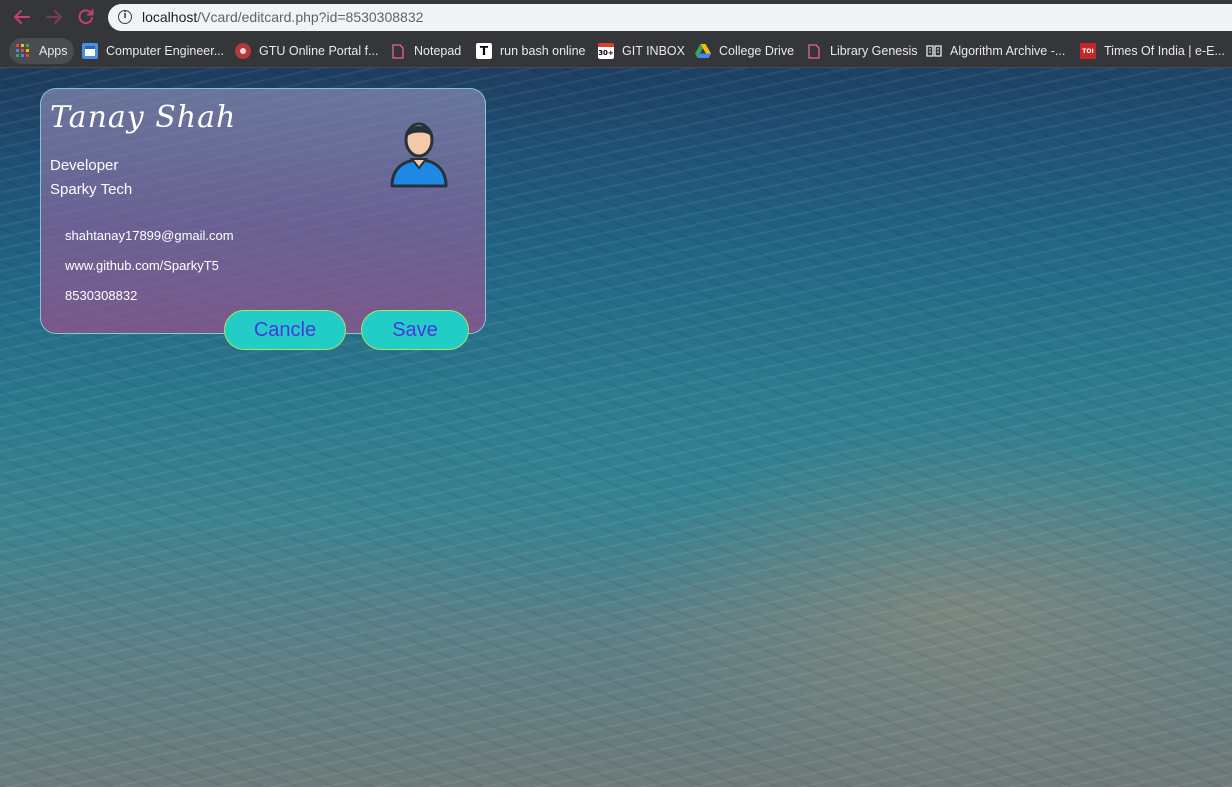 The image size is (1232, 787). Describe the element at coordinates (438, 51) in the screenshot. I see `bookmark-label: Notepad` at that location.